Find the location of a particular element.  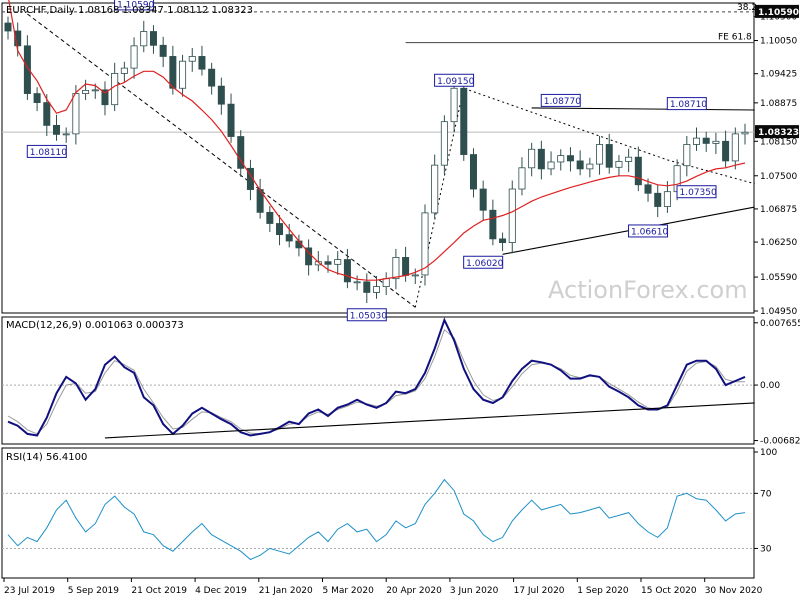

x-tick-label: 5 Sep 2019 is located at coordinates (94, 591).